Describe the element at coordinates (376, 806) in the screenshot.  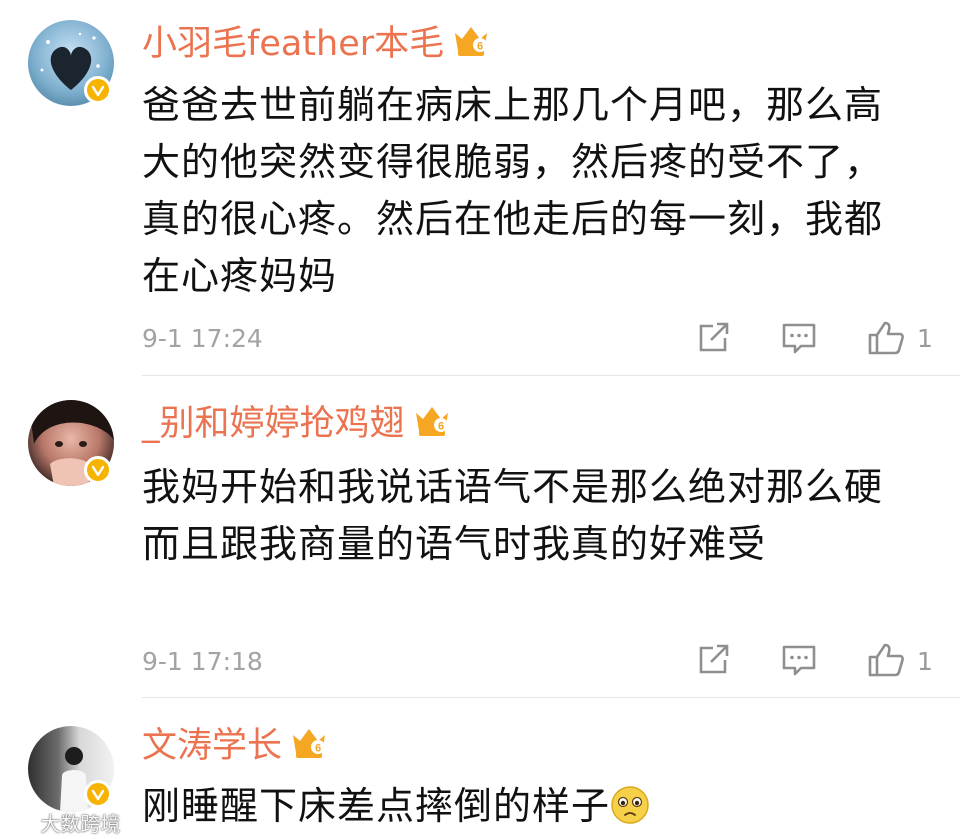
I see `comment-text-body: 刚睡醒下床差点摔倒的样子` at that location.